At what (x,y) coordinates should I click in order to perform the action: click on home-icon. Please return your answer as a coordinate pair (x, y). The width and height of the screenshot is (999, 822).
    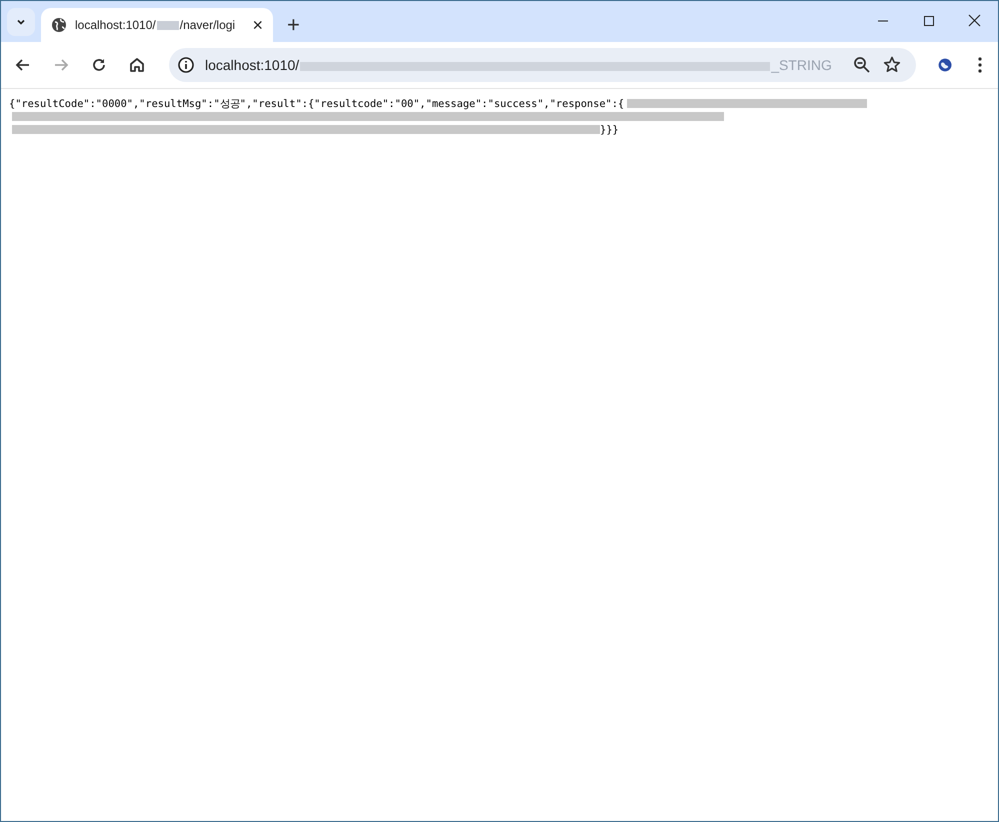
    Looking at the image, I should click on (137, 65).